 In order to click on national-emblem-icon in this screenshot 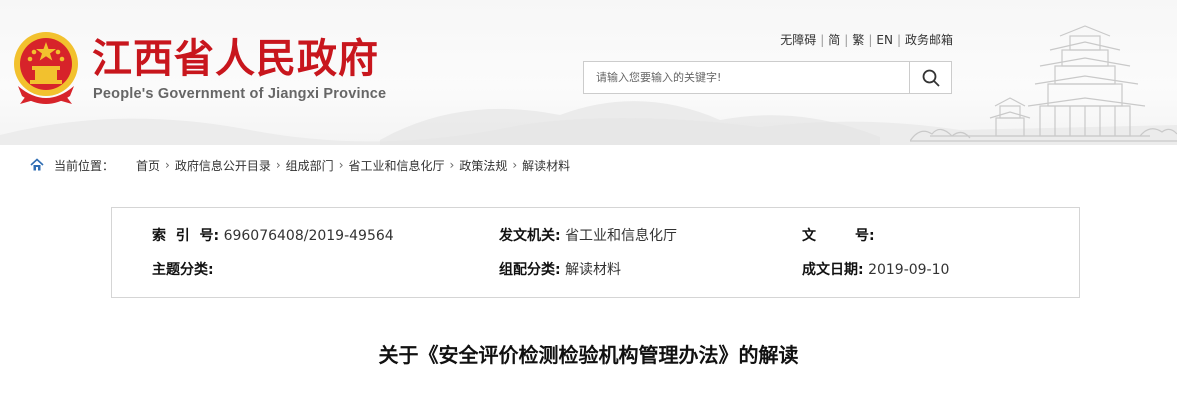, I will do `click(46, 68)`.